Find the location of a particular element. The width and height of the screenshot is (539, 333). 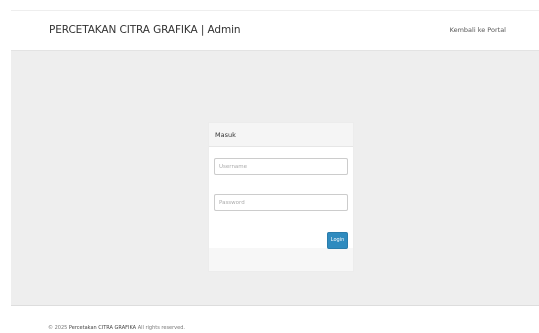

footer-rights: All rights reserved. is located at coordinates (161, 328).